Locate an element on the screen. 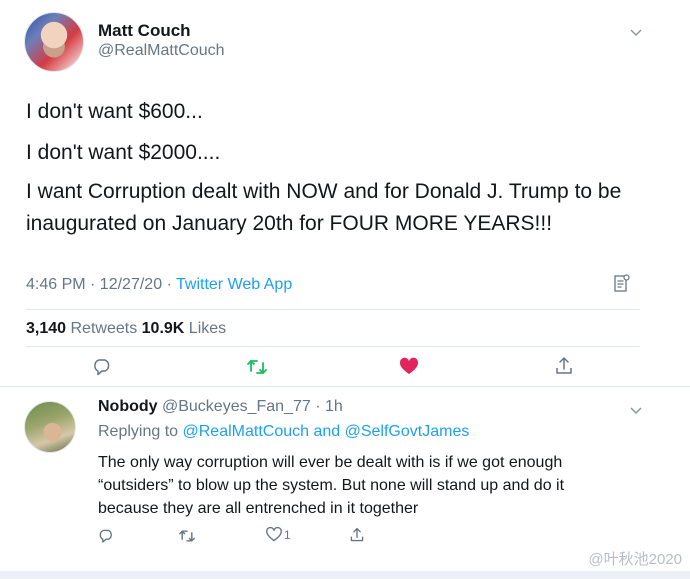 The image size is (690, 579). reply-avatar is located at coordinates (50, 427).